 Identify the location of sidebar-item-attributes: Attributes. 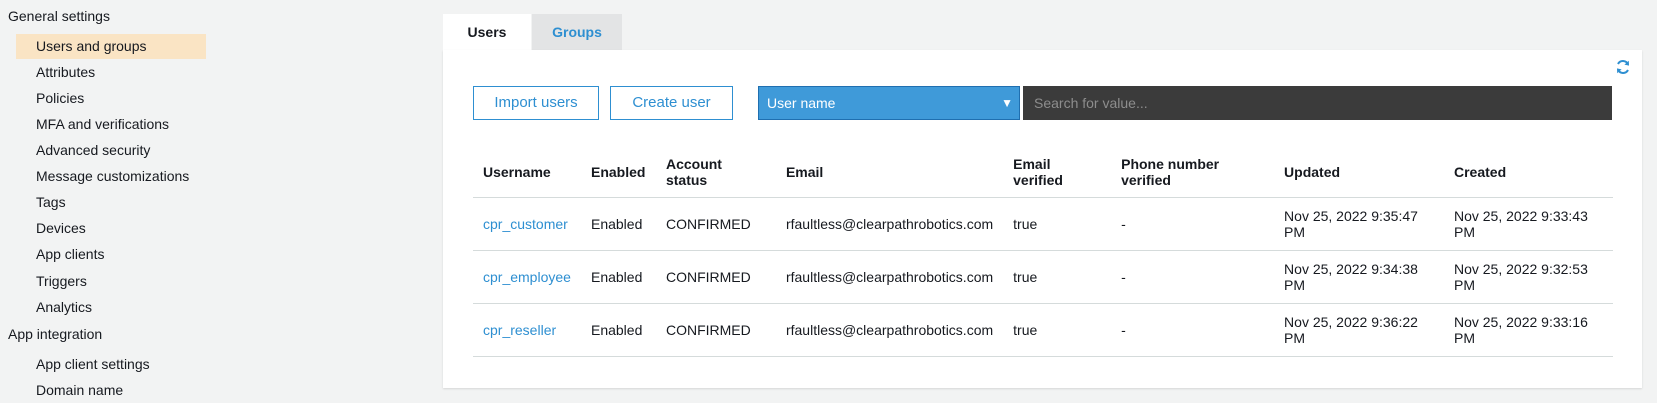
(111, 72).